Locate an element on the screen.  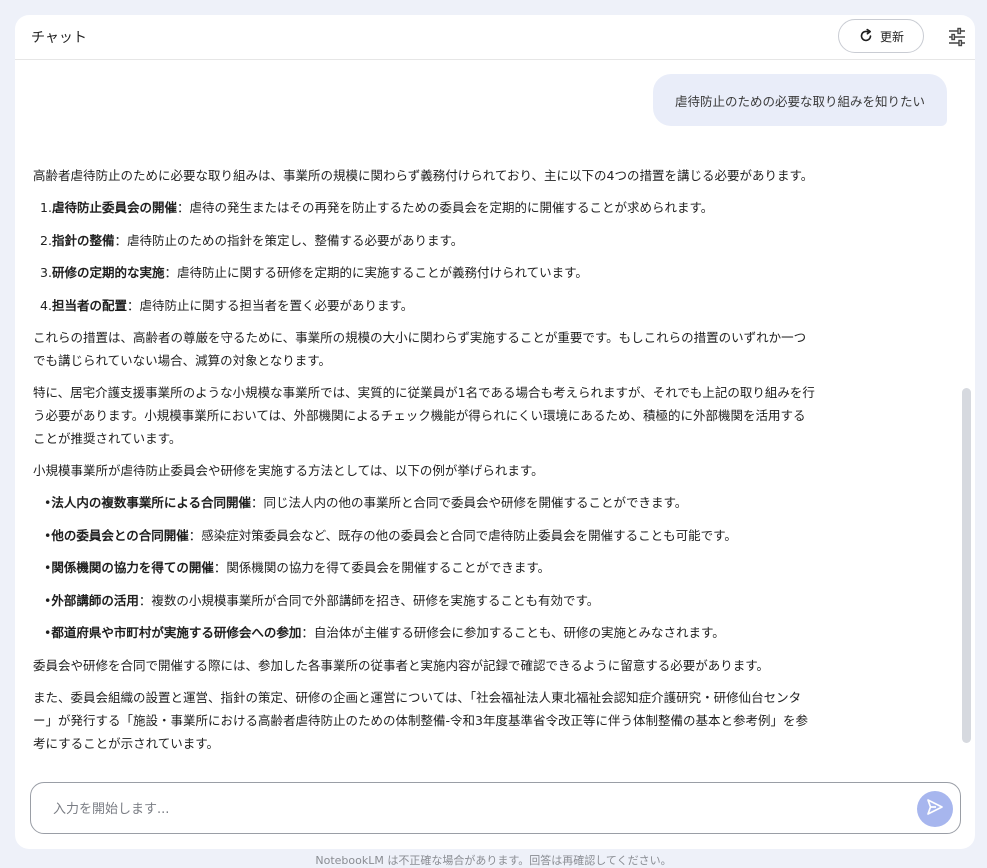
method-item-title: 関係機関の協力を得ての開催 is located at coordinates (132, 567).